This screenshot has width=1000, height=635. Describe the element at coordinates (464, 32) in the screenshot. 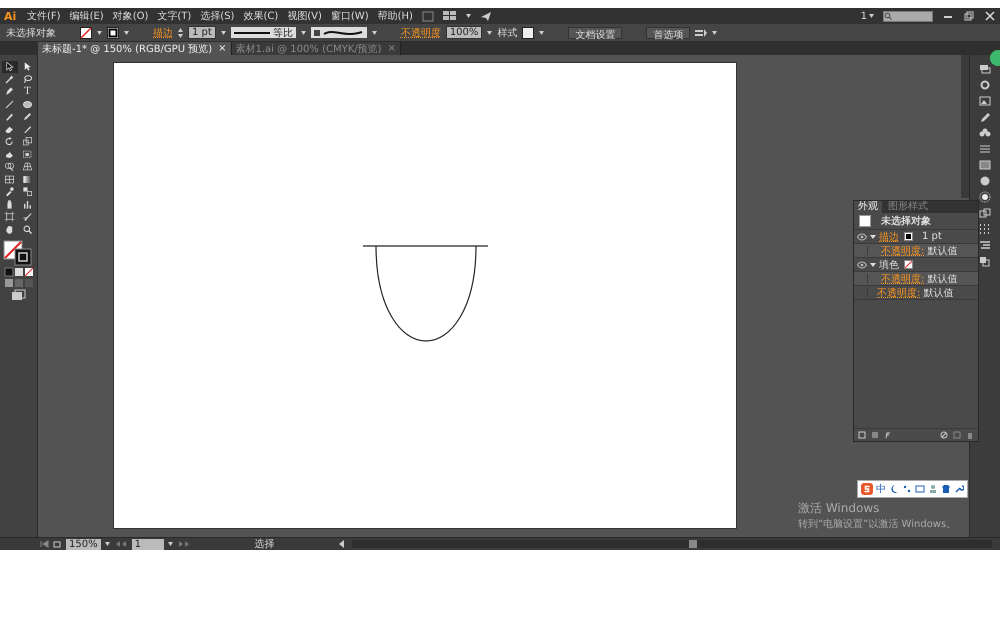

I see `opacity-field: 100%` at that location.